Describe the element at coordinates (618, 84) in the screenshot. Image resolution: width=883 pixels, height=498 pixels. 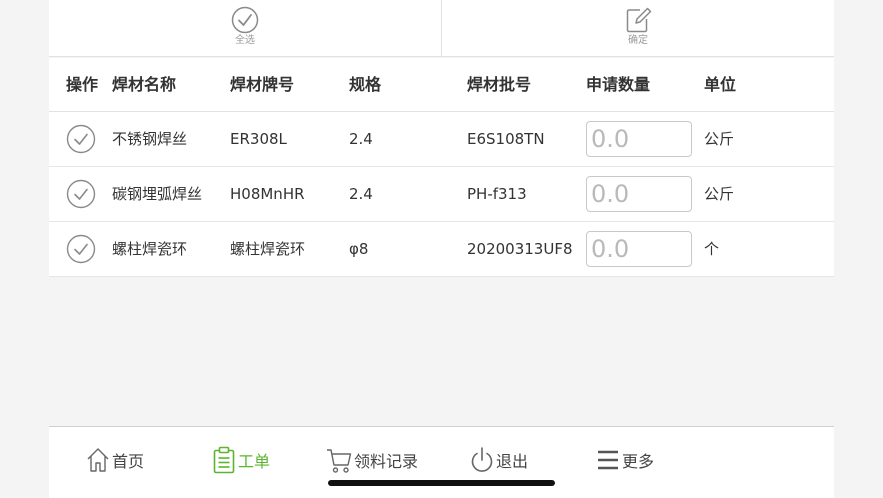
I see `col-header-quantity: 申请数量` at that location.